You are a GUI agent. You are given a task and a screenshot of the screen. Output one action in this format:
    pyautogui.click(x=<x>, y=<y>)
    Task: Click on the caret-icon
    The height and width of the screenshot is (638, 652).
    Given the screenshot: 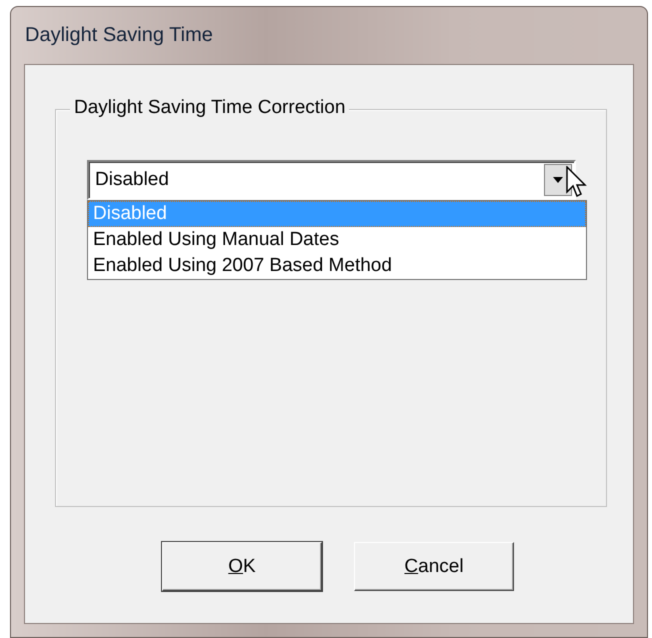 What is the action you would take?
    pyautogui.click(x=558, y=180)
    